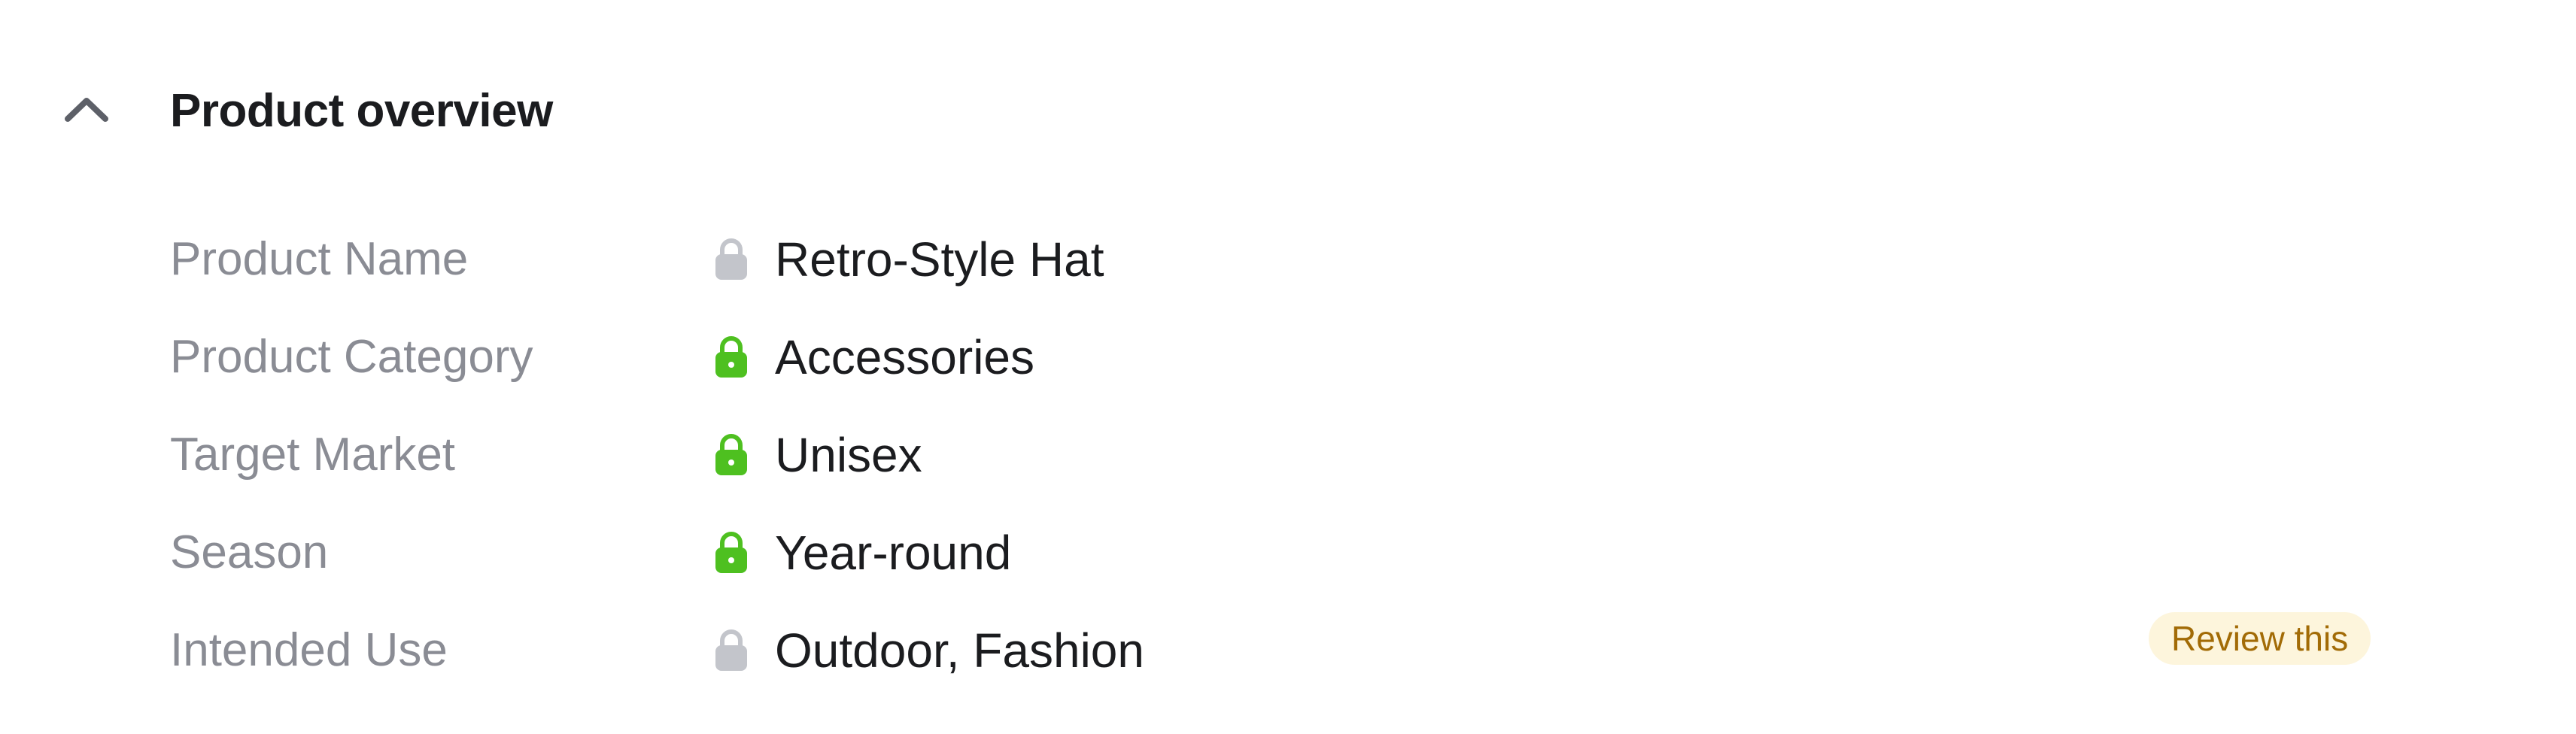 Image resolution: width=2576 pixels, height=734 pixels. What do you see at coordinates (352, 357) in the screenshot?
I see `field-label: Product Category` at bounding box center [352, 357].